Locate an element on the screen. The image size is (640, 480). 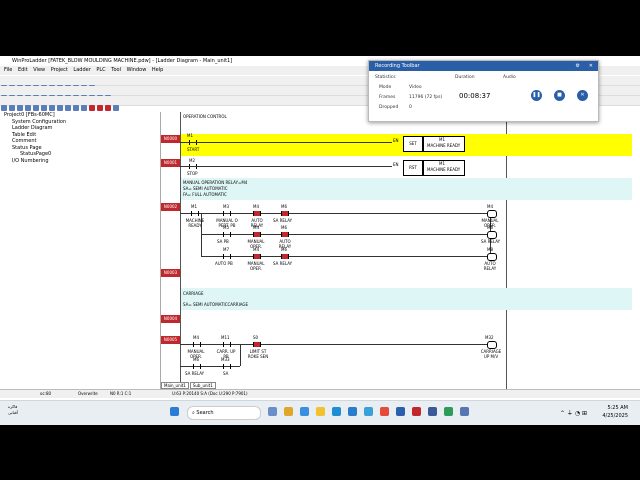
label-r2c10s: SA RELAY is located at coordinates (283, 263).